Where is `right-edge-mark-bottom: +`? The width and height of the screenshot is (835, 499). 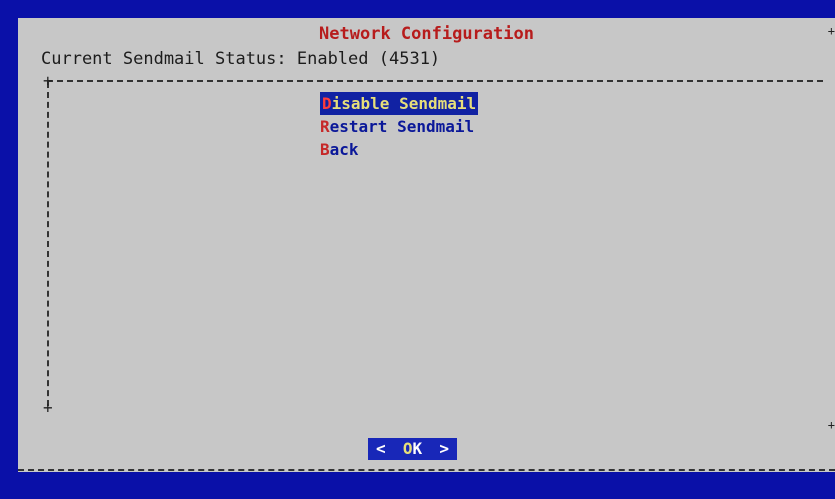
right-edge-mark-bottom: + is located at coordinates (831, 425).